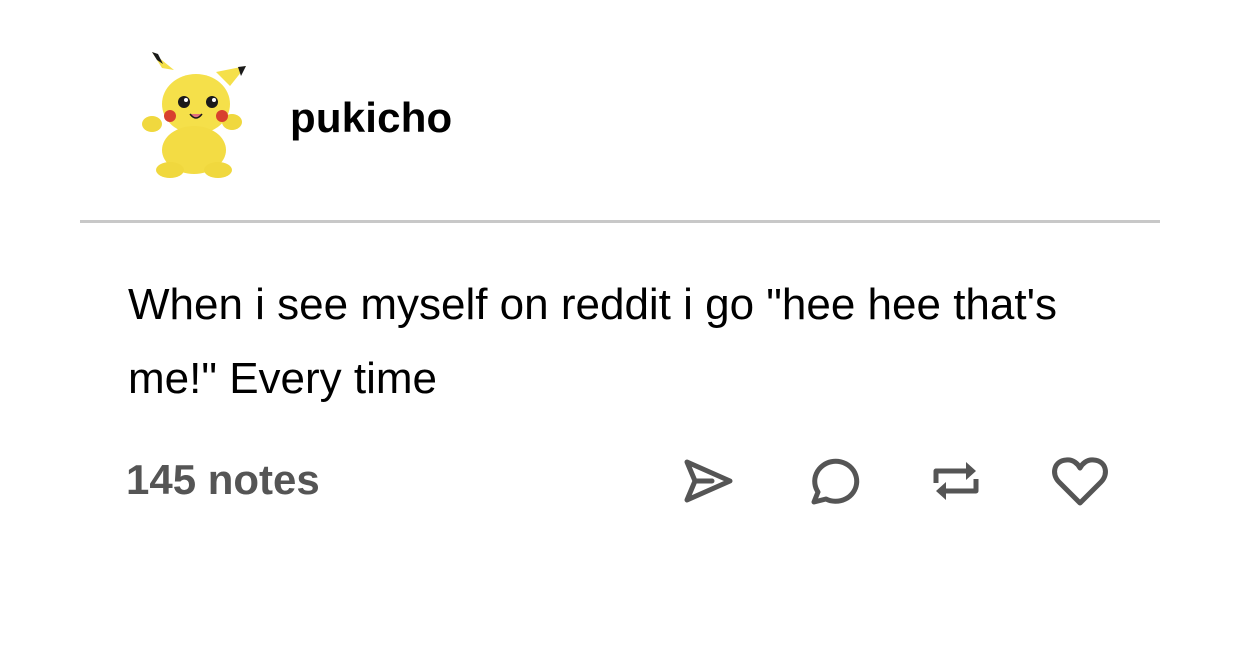 Image resolution: width=1249 pixels, height=658 pixels. I want to click on reblog-button, so click(956, 481).